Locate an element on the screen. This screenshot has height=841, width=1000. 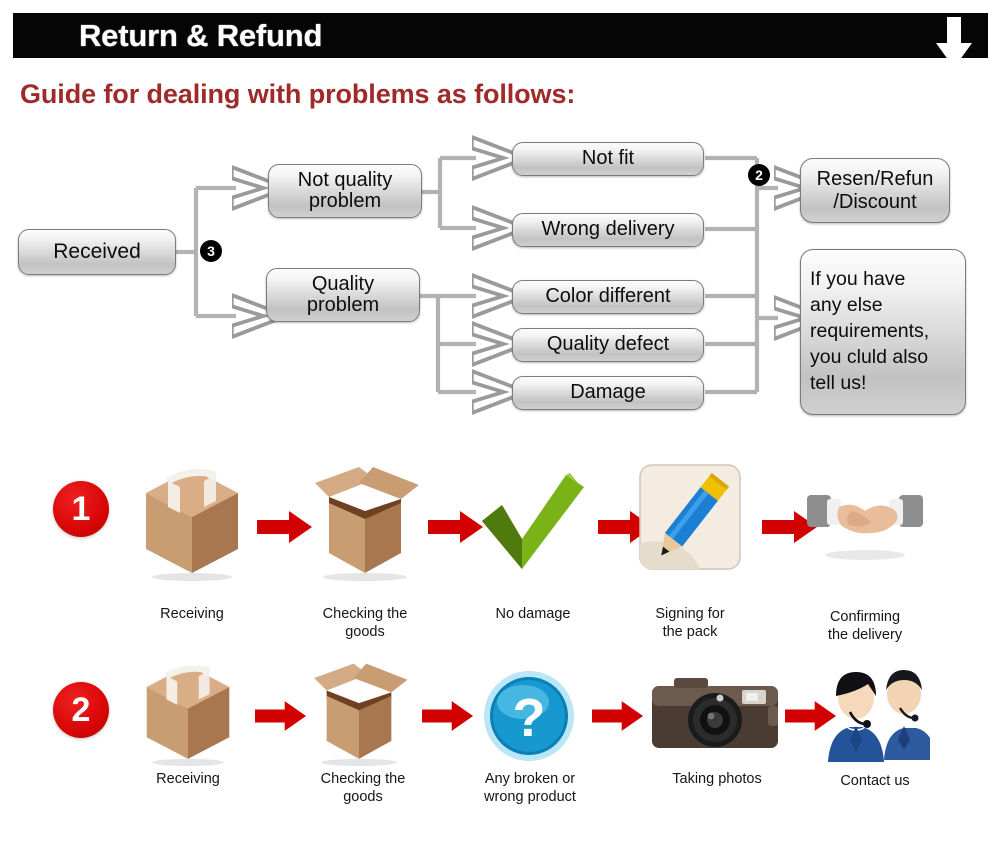
camera-icon is located at coordinates (715, 713).